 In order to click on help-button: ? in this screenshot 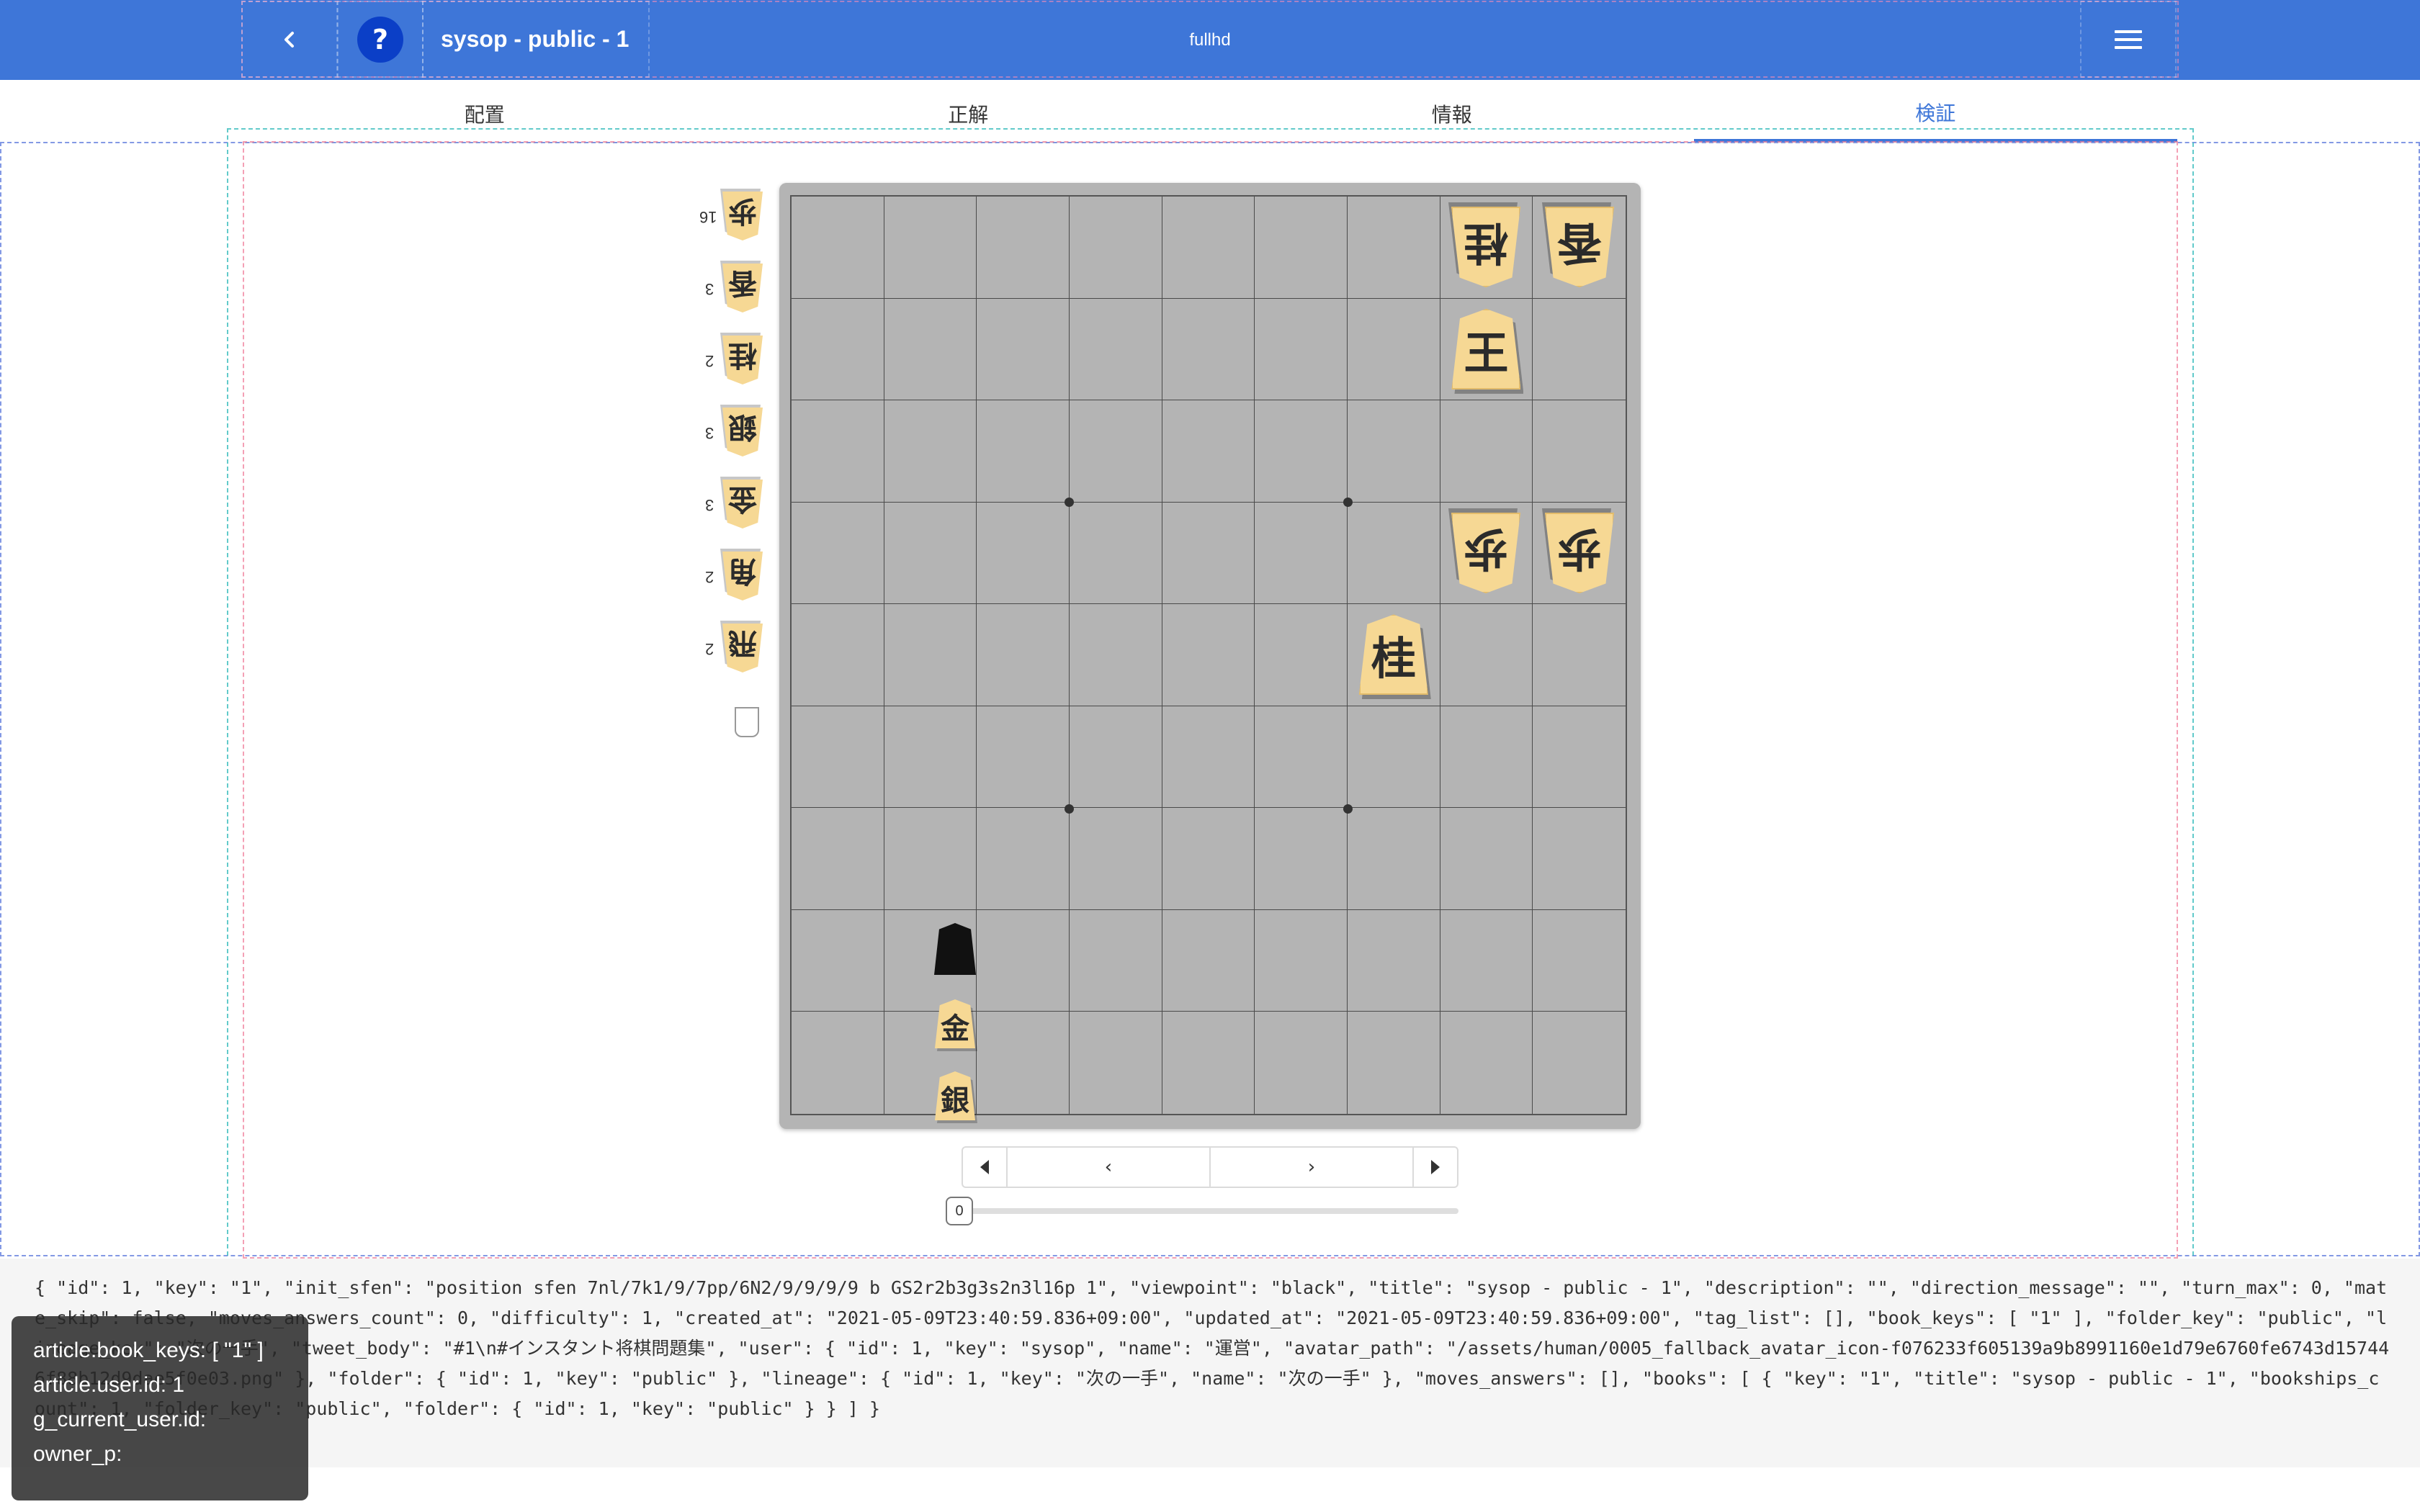, I will do `click(380, 39)`.